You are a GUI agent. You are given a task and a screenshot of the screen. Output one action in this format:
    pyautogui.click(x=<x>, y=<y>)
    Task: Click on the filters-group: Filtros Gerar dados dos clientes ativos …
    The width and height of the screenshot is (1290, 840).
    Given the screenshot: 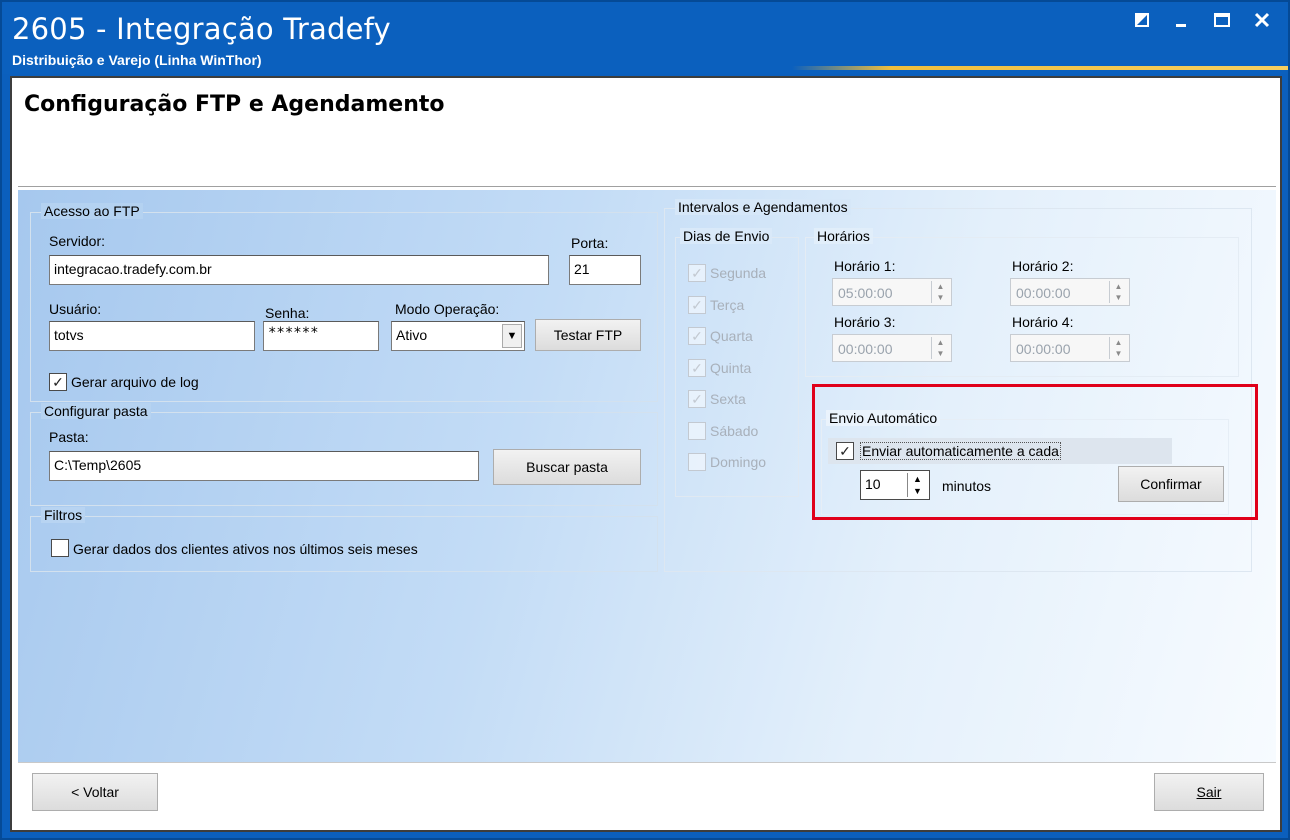 What is the action you would take?
    pyautogui.click(x=344, y=539)
    